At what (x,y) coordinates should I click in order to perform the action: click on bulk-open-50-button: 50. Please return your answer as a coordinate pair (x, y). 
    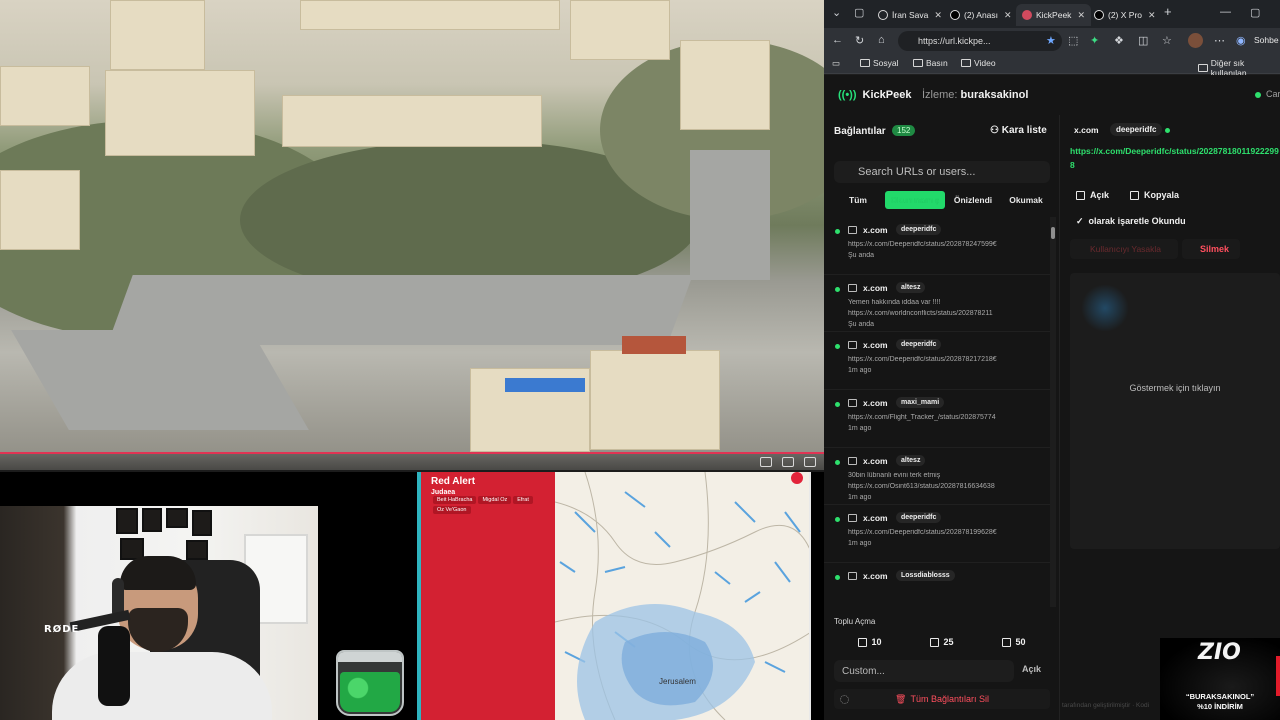
    Looking at the image, I should click on (1014, 642).